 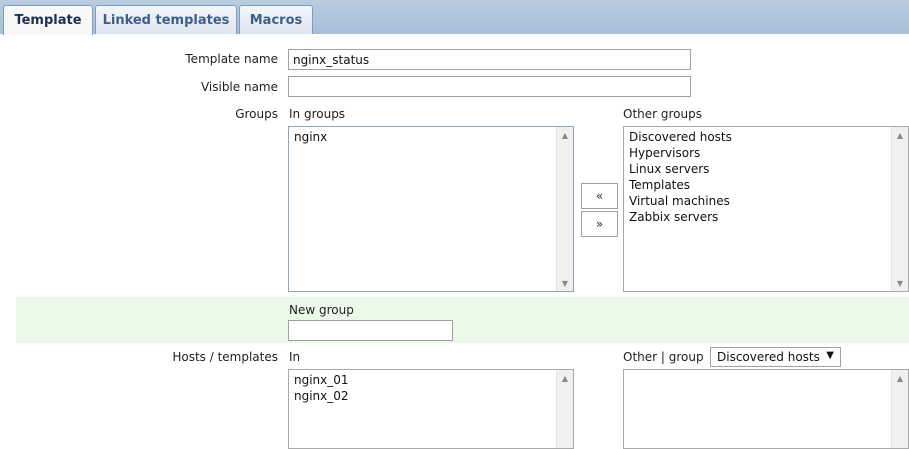 What do you see at coordinates (454, 17) in the screenshot?
I see `tab-bar: Template Linked templates Macros` at bounding box center [454, 17].